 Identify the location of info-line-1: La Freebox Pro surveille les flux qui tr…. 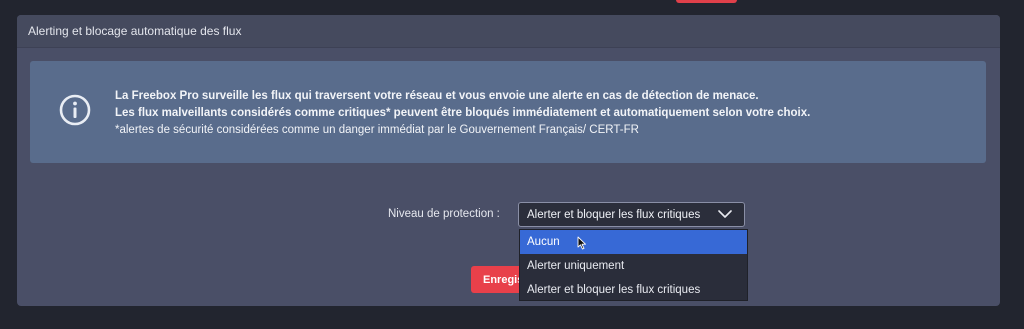
(437, 96).